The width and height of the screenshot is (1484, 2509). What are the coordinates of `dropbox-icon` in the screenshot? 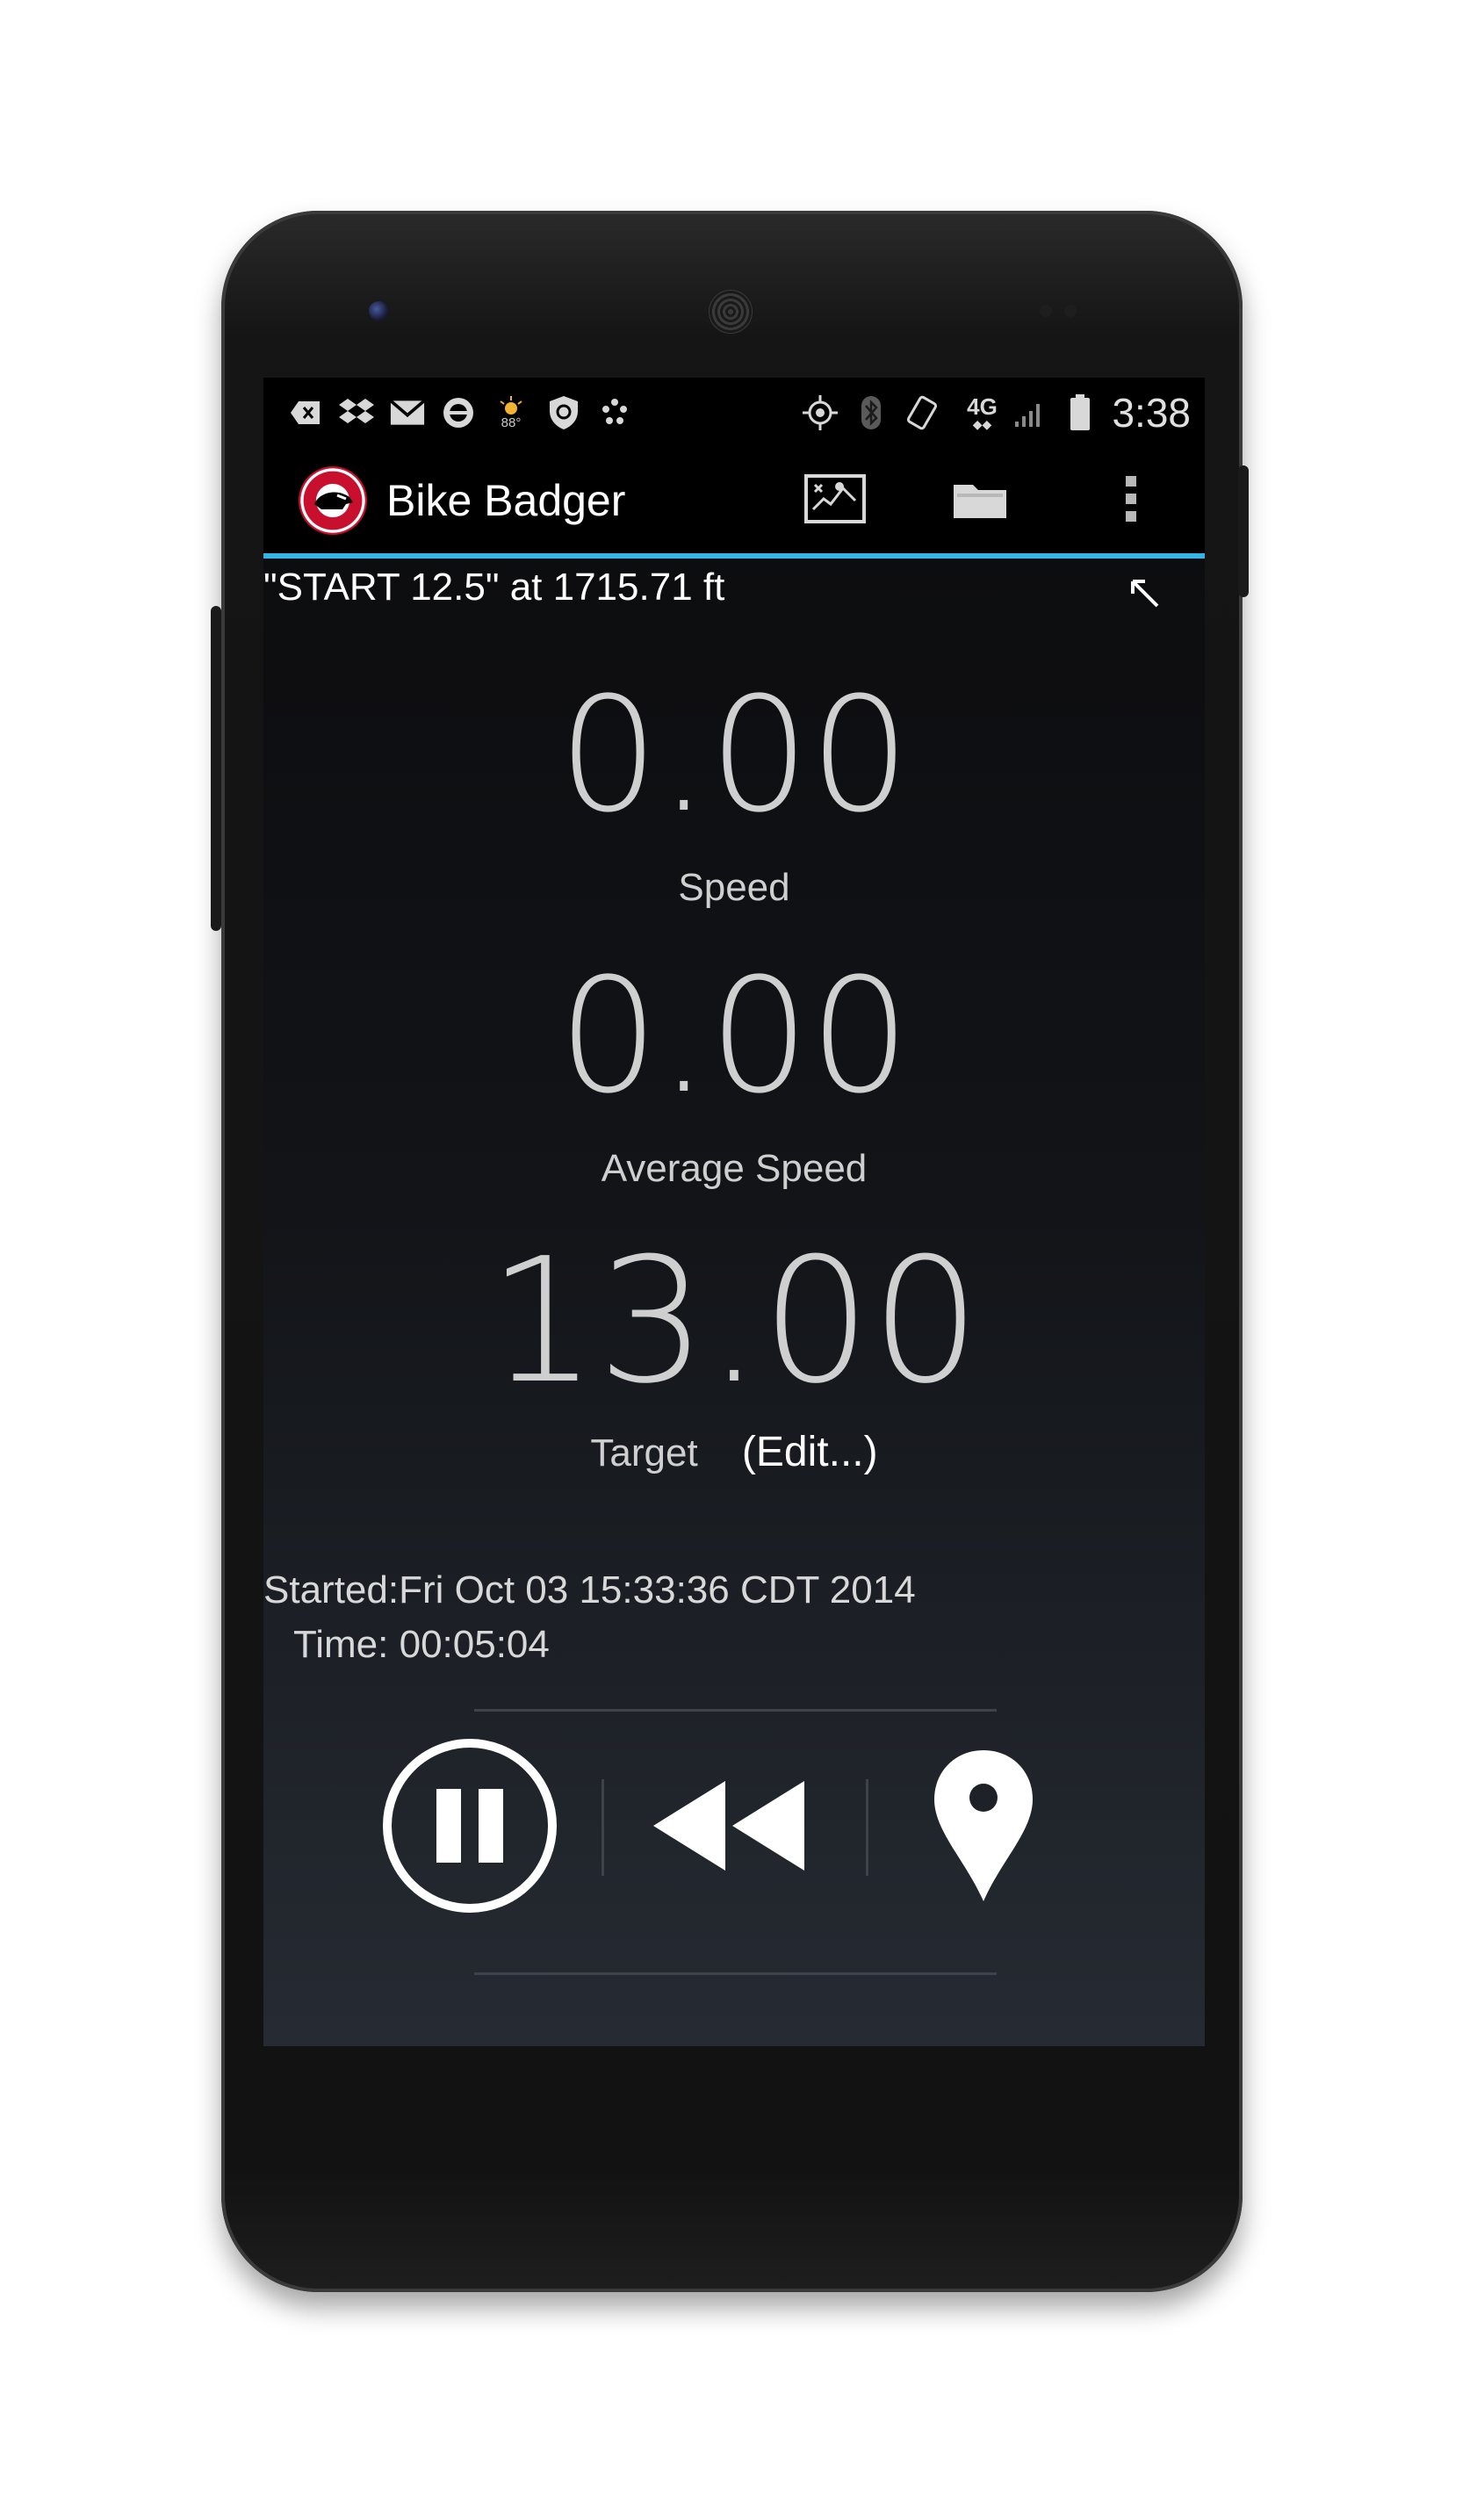 It's located at (356, 412).